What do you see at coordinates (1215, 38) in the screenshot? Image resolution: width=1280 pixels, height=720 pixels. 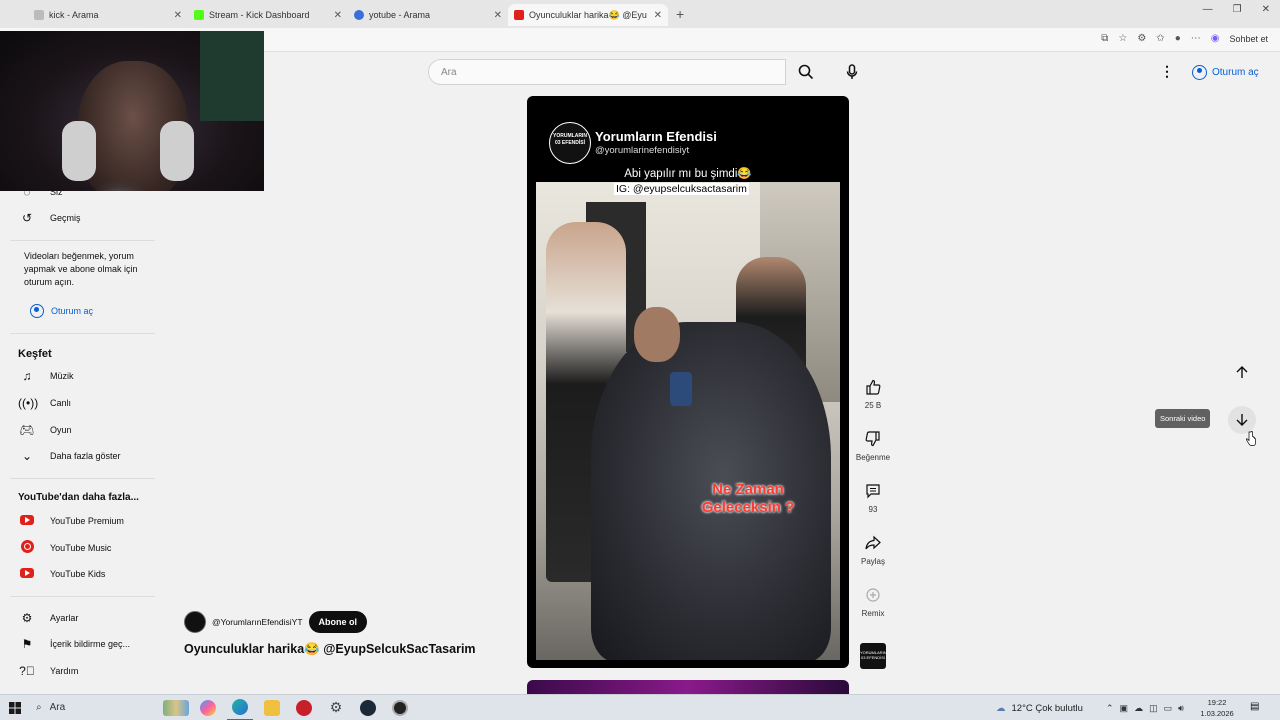 I see `copilot-icon: ◉` at bounding box center [1215, 38].